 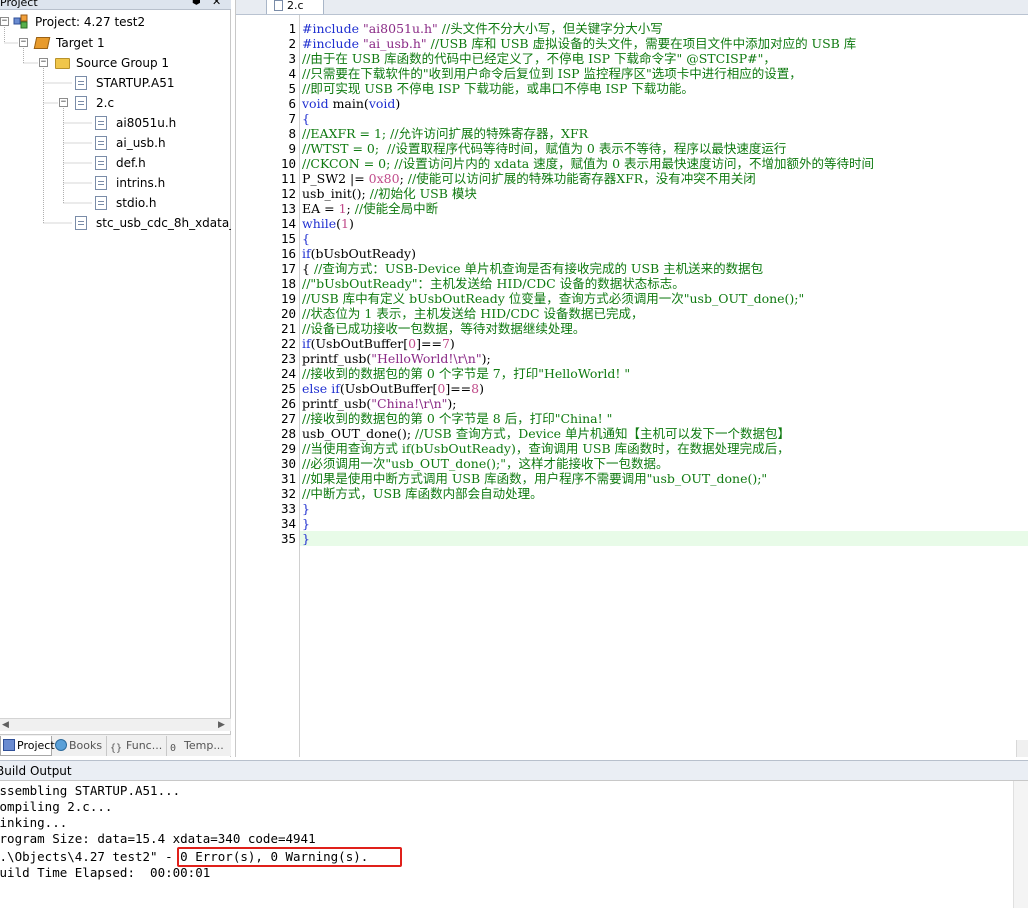 I want to click on line-number: 4, so click(x=292, y=73).